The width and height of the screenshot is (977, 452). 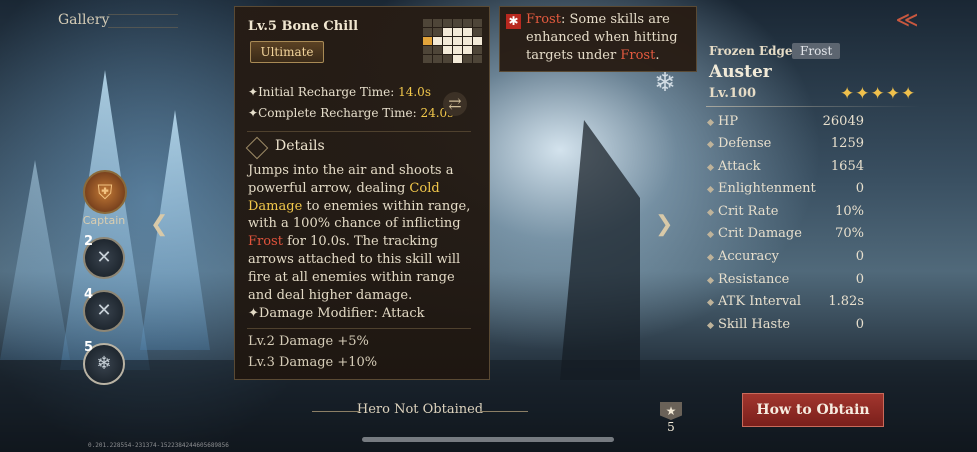 I want to click on stat-name: HP, so click(x=728, y=121).